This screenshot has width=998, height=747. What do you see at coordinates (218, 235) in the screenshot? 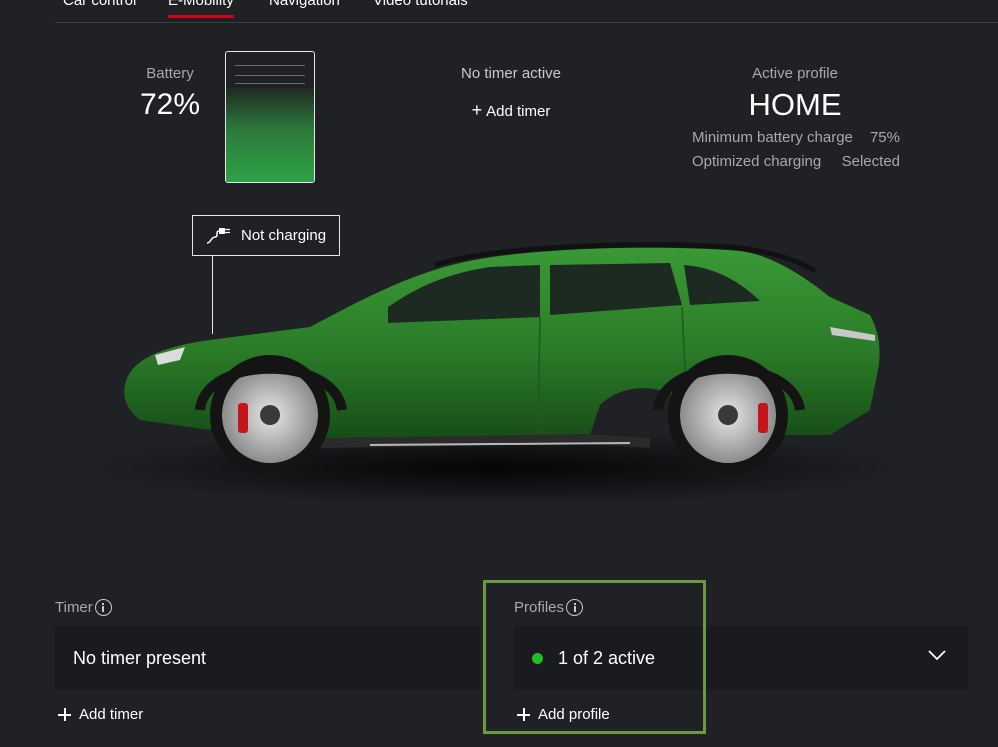
I see `plug-icon` at bounding box center [218, 235].